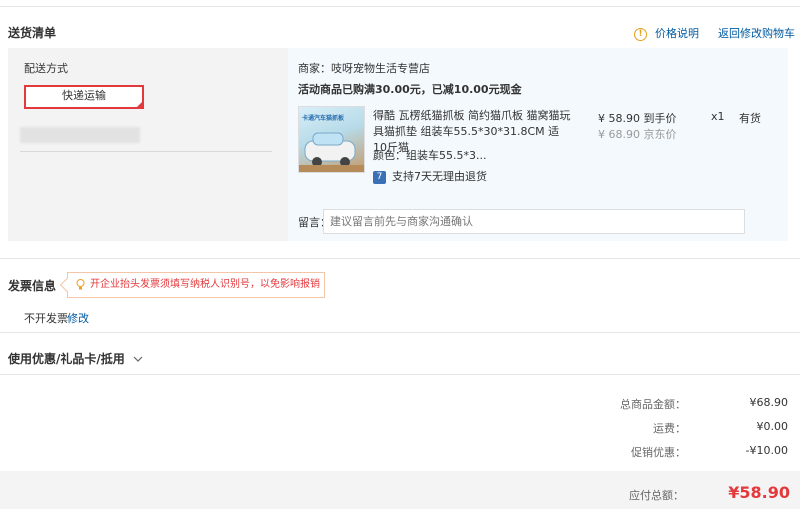 The image size is (800, 509). Describe the element at coordinates (658, 452) in the screenshot. I see `summary-label-promo: 促销优惠：` at that location.